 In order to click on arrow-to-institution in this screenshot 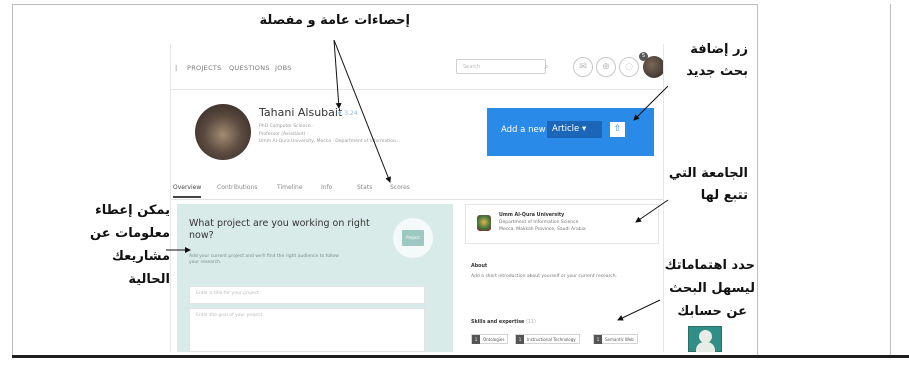, I will do `click(652, 211)`.